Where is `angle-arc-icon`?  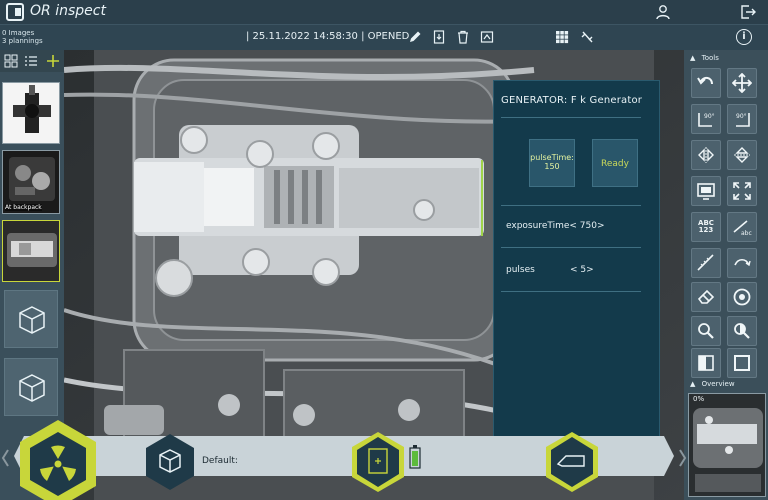 angle-arc-icon is located at coordinates (742, 262).